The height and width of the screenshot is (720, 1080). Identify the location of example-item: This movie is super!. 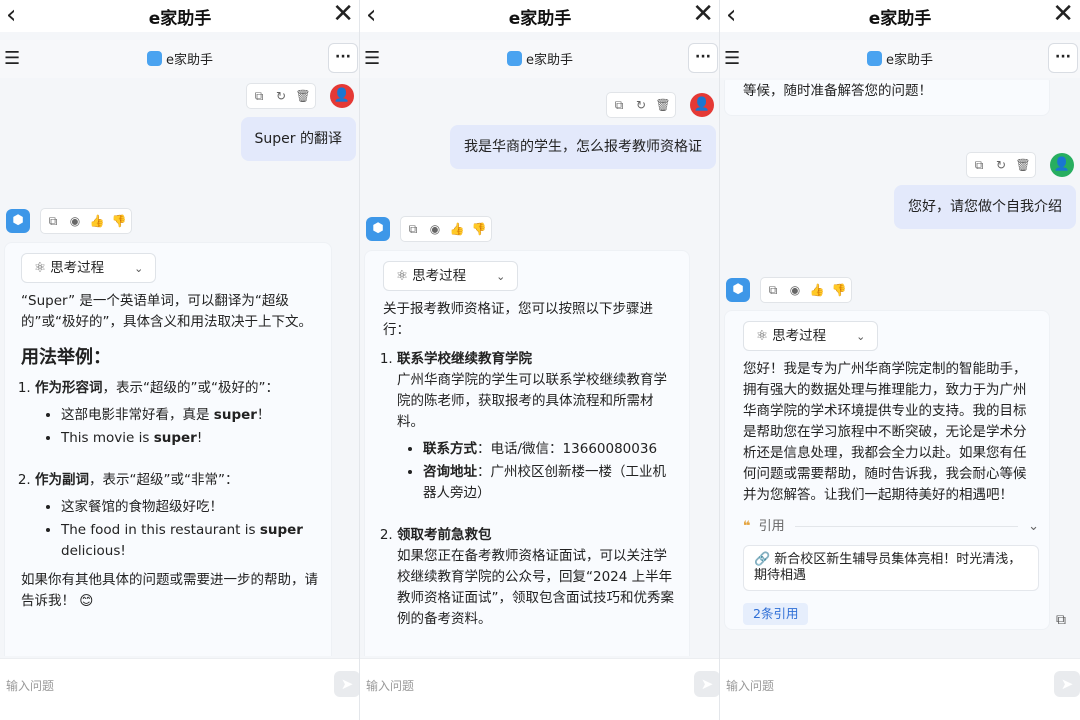
(191, 438).